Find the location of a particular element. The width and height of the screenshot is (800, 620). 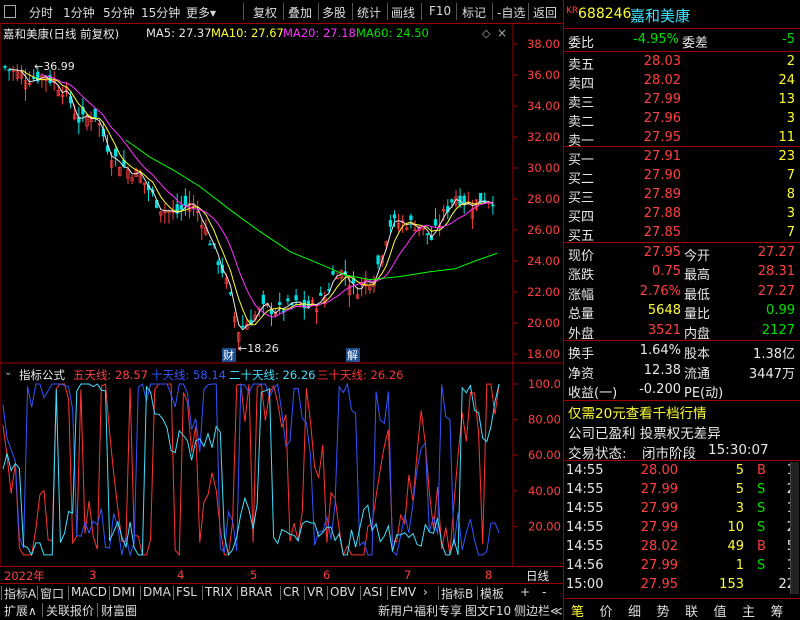

indicator-tab: 指标A is located at coordinates (20, 593).